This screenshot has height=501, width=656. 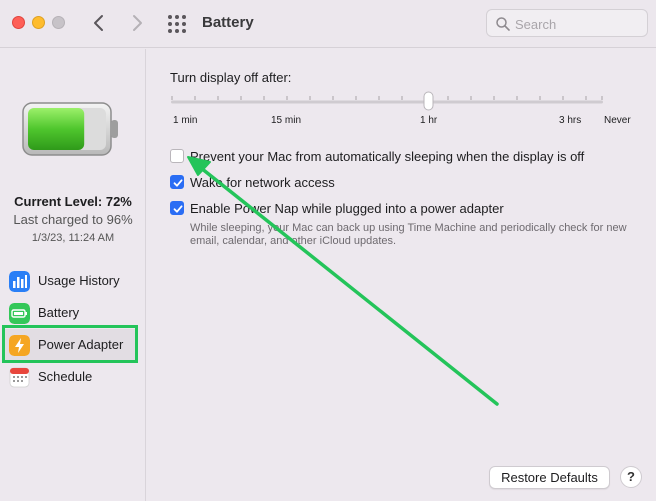 I want to click on help-button: ?, so click(x=631, y=477).